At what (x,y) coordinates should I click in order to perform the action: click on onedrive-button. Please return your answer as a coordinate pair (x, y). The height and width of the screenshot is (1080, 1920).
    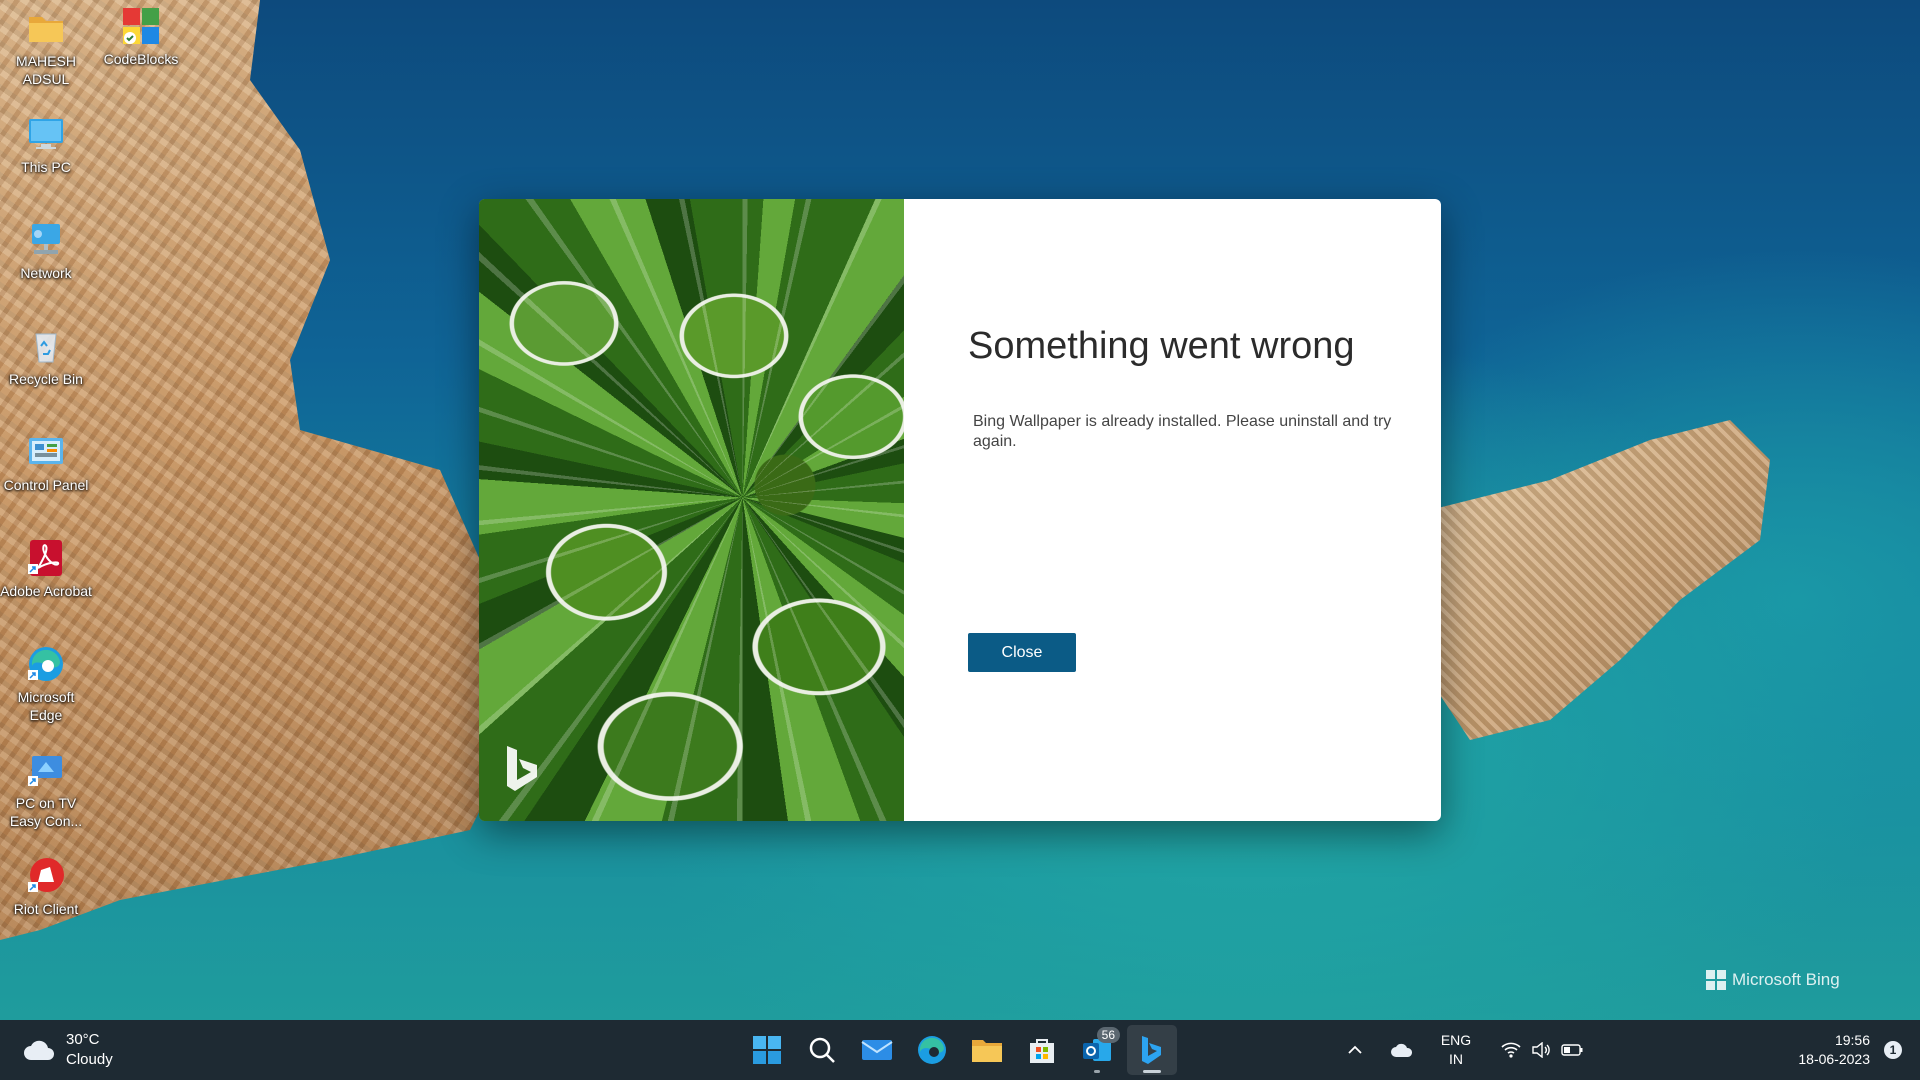
    Looking at the image, I should click on (1402, 1050).